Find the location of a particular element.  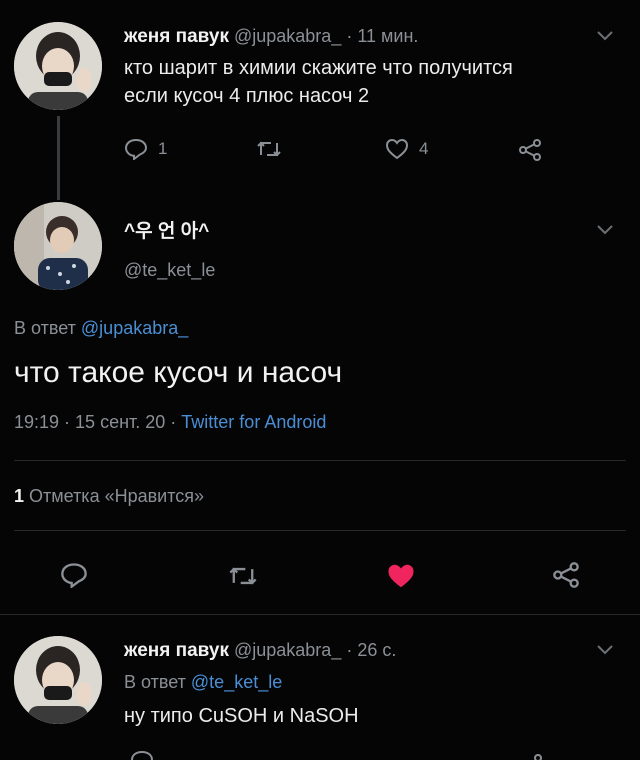

timestamp: · 26 с. is located at coordinates (371, 650).